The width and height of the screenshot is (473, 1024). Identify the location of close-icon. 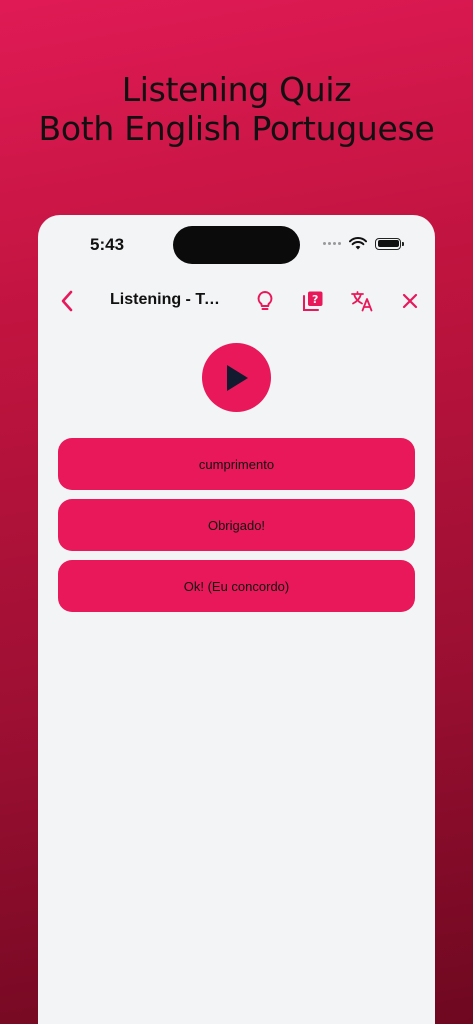
(410, 301).